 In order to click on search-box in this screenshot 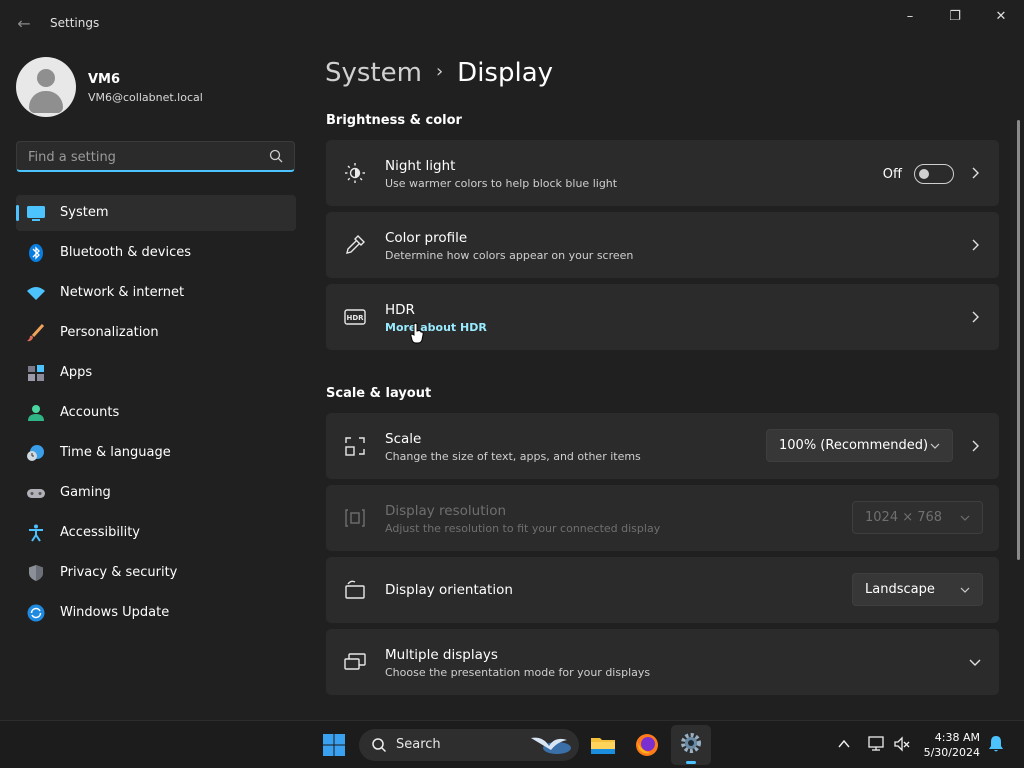, I will do `click(155, 156)`.